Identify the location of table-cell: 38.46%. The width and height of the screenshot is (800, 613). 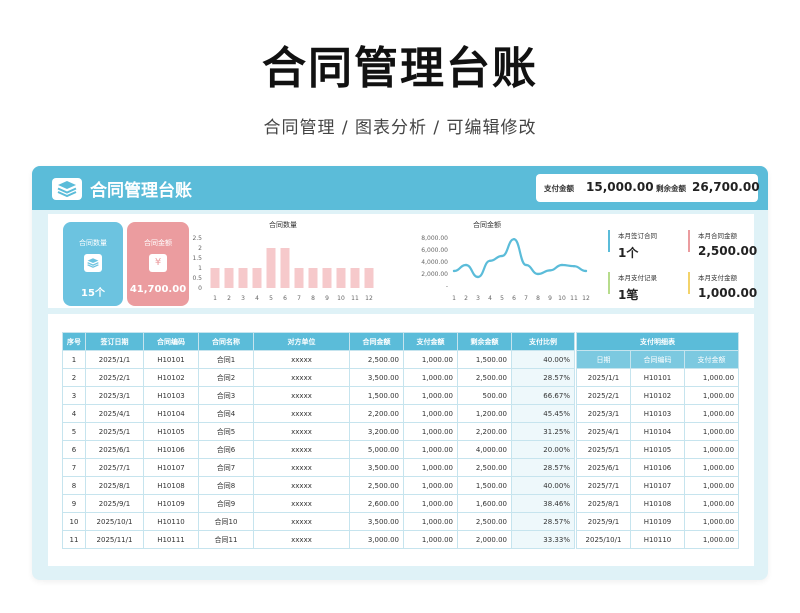
(543, 503).